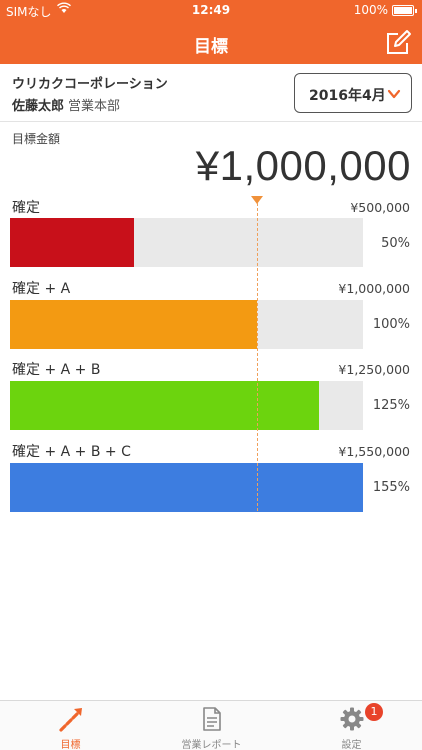 The width and height of the screenshot is (422, 750). What do you see at coordinates (374, 288) in the screenshot?
I see `row-amount: ¥1,000,000` at bounding box center [374, 288].